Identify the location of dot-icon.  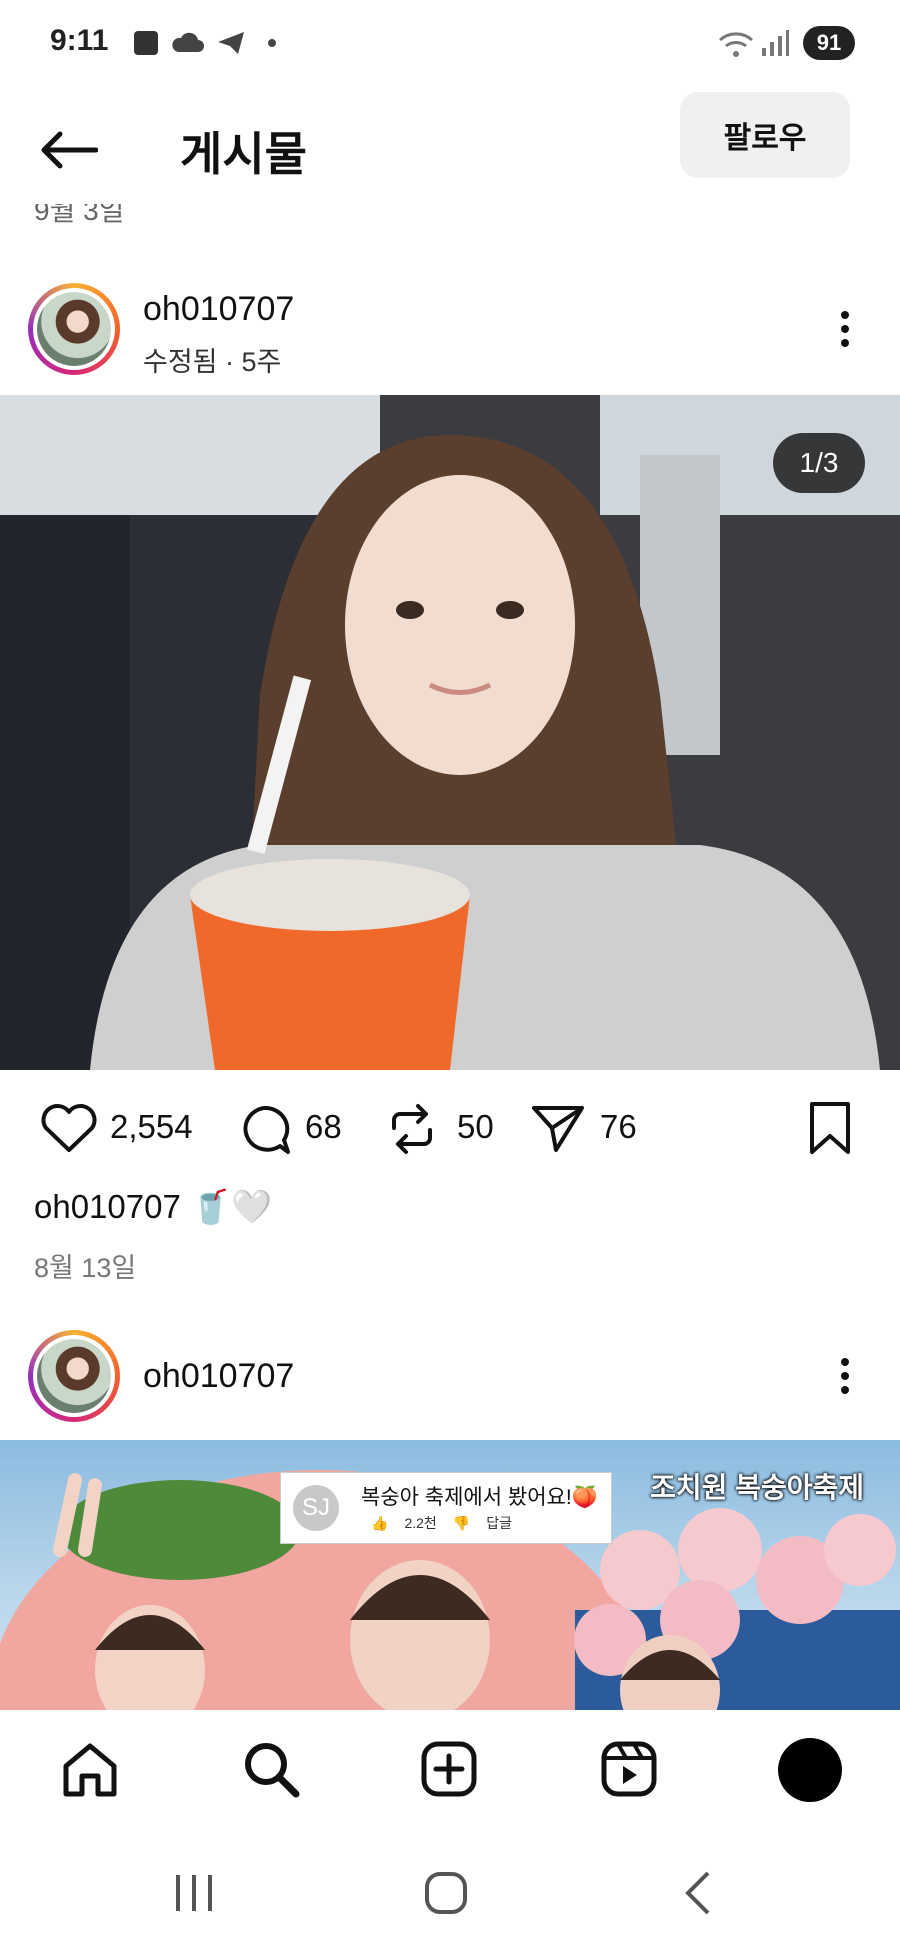
(272, 43).